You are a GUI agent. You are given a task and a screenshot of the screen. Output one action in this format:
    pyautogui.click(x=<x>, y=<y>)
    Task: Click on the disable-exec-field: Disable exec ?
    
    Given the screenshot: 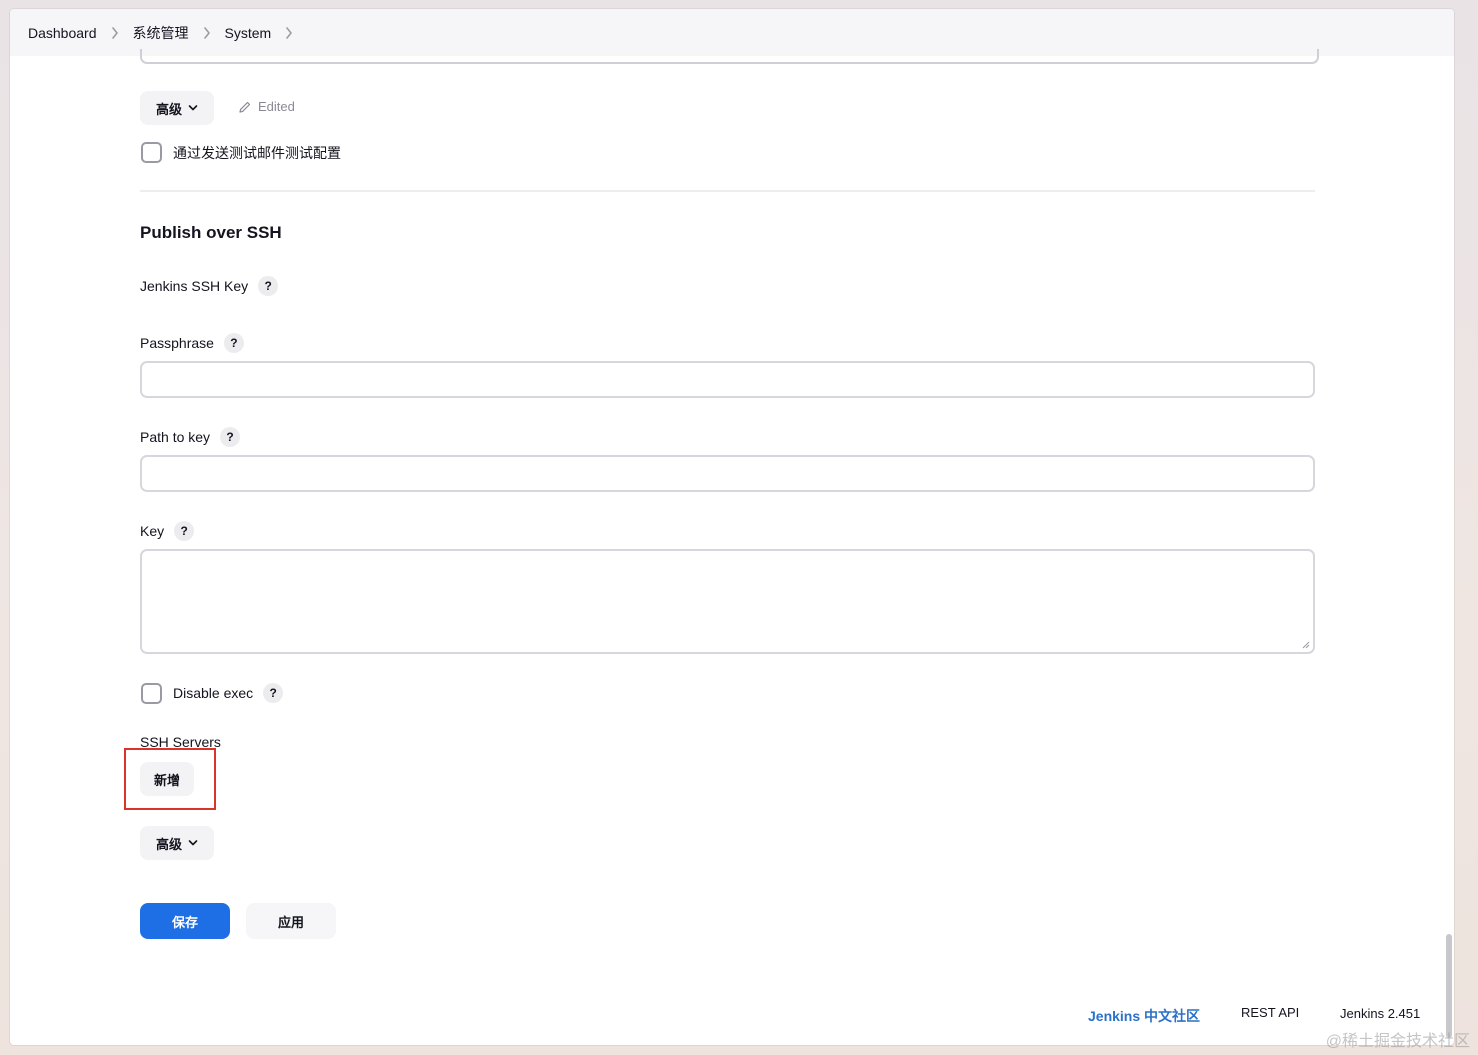 What is the action you would take?
    pyautogui.click(x=228, y=693)
    